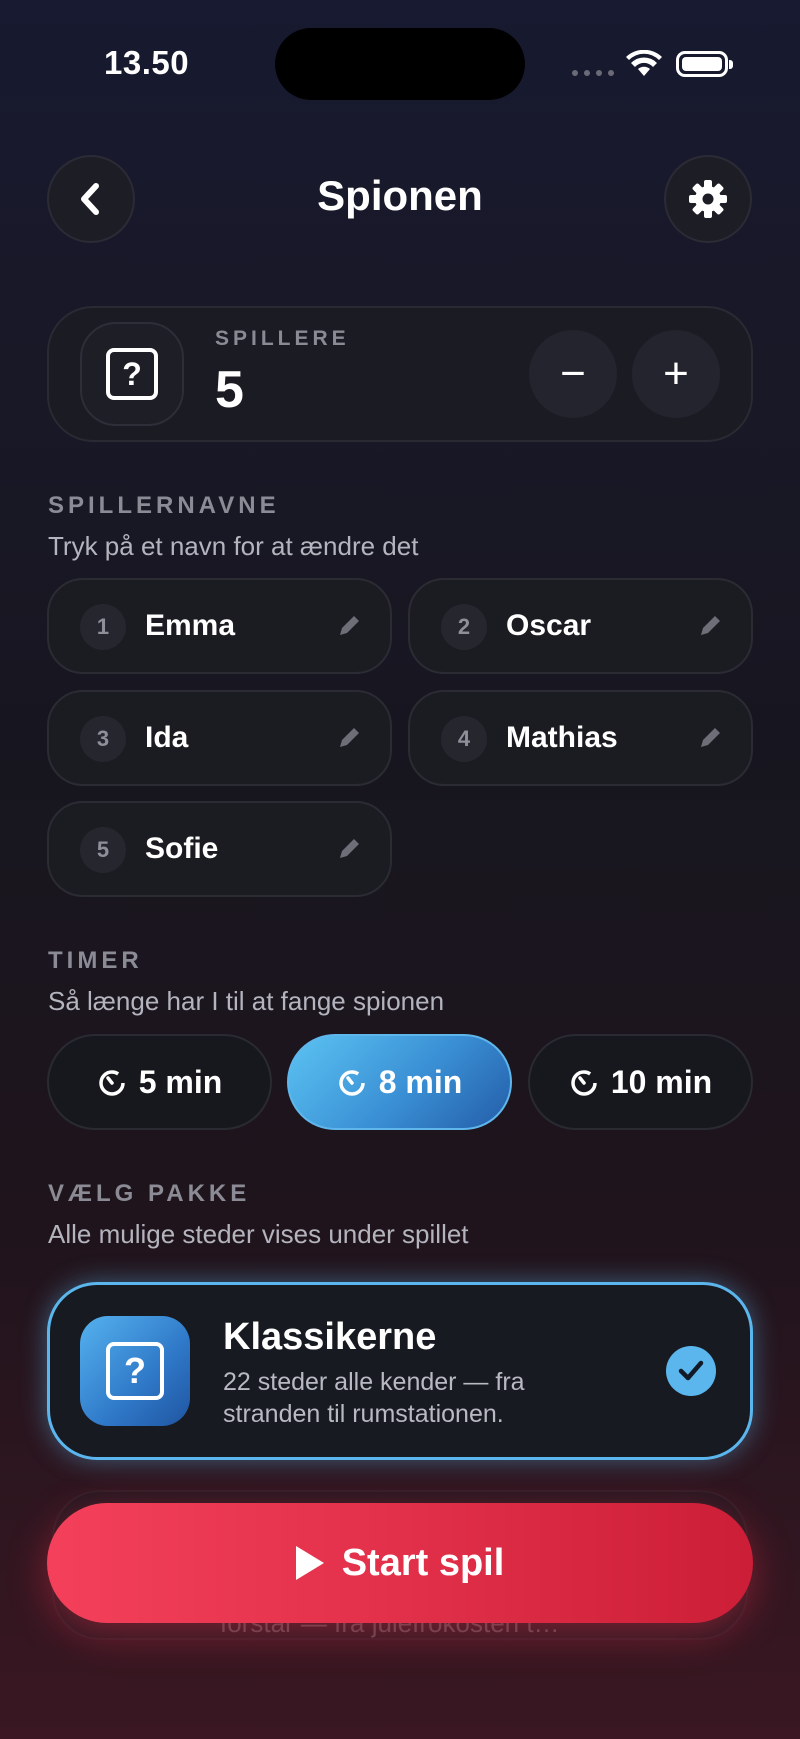  I want to click on back-button, so click(91, 199).